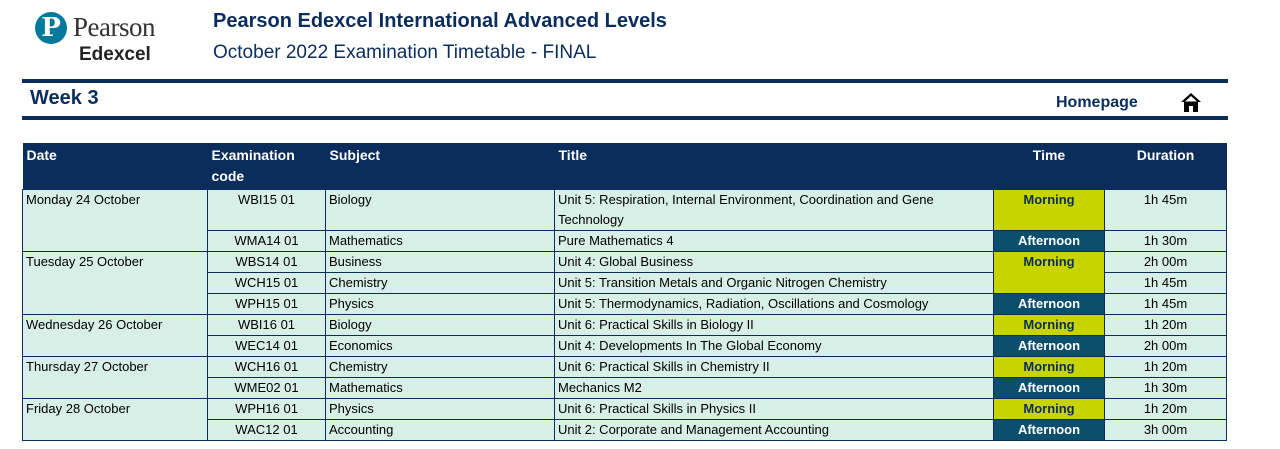 The height and width of the screenshot is (449, 1280). What do you see at coordinates (266, 409) in the screenshot?
I see `exam-code-cell: WPH16 01` at bounding box center [266, 409].